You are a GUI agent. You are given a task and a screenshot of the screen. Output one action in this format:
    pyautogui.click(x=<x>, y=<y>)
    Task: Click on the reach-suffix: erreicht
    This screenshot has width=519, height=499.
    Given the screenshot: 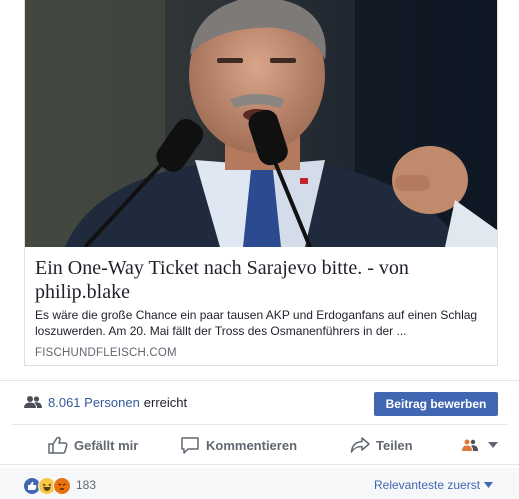 What is the action you would take?
    pyautogui.click(x=165, y=402)
    